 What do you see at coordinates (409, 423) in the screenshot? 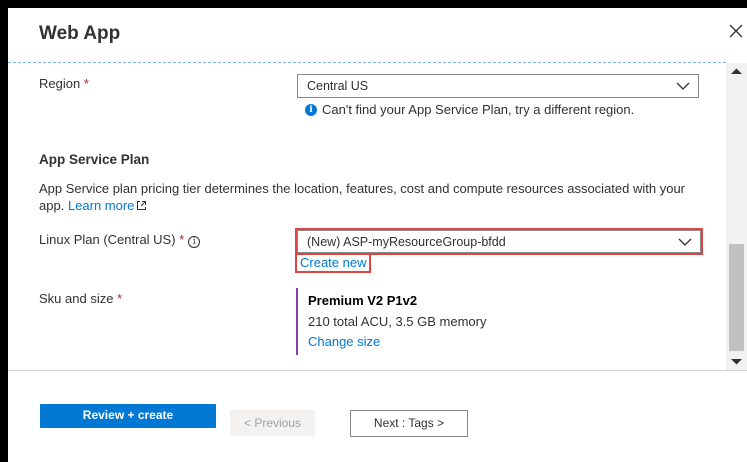
I see `next-tags-button: Next : Tags >` at bounding box center [409, 423].